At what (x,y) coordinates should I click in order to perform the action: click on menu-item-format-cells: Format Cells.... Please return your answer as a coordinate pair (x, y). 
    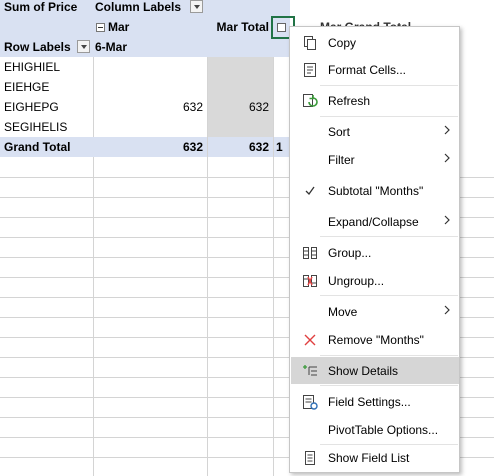
    Looking at the image, I should click on (375, 69).